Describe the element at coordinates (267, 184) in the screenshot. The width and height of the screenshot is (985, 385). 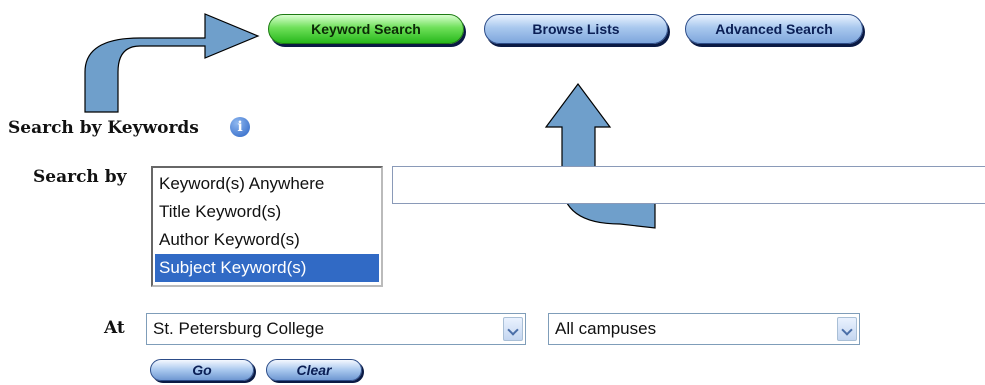
I see `option-keyword-anywhere: Keyword(s) Anywhere` at that location.